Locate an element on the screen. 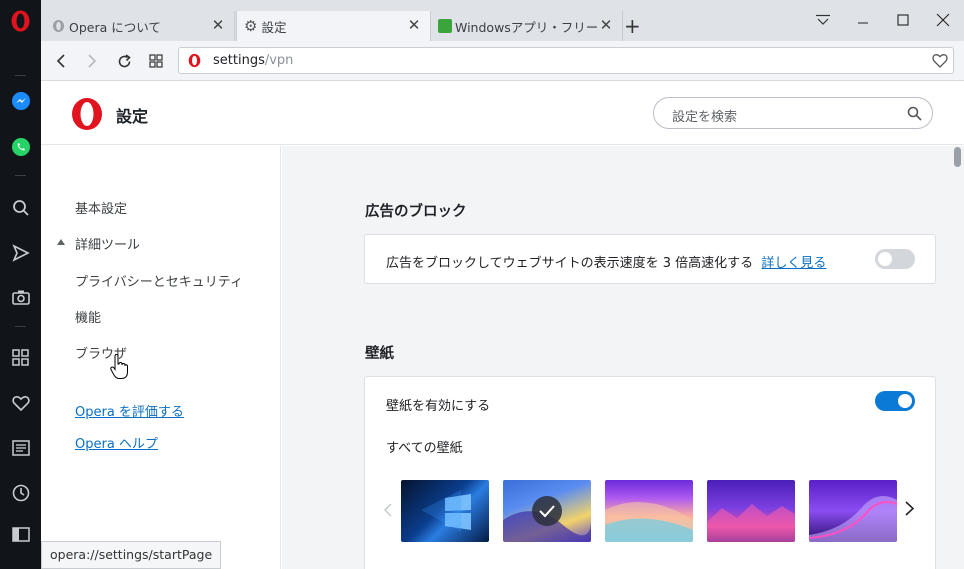  all-wallpapers-label: すべての壁紙 is located at coordinates (424, 448).